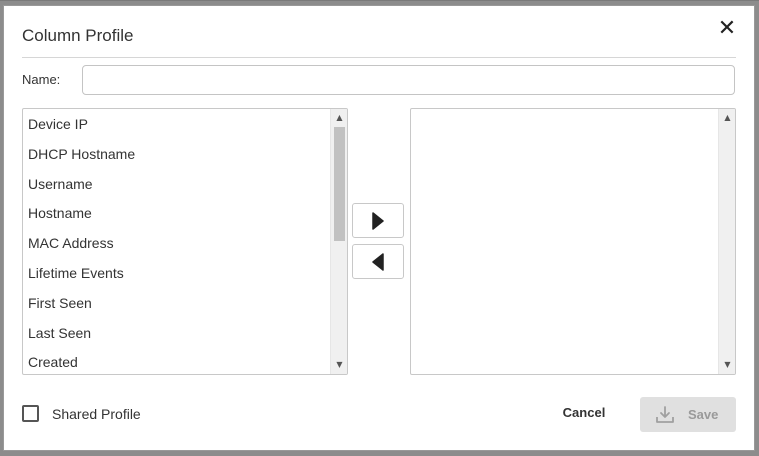  What do you see at coordinates (176, 213) in the screenshot?
I see `list-item: Hostname` at bounding box center [176, 213].